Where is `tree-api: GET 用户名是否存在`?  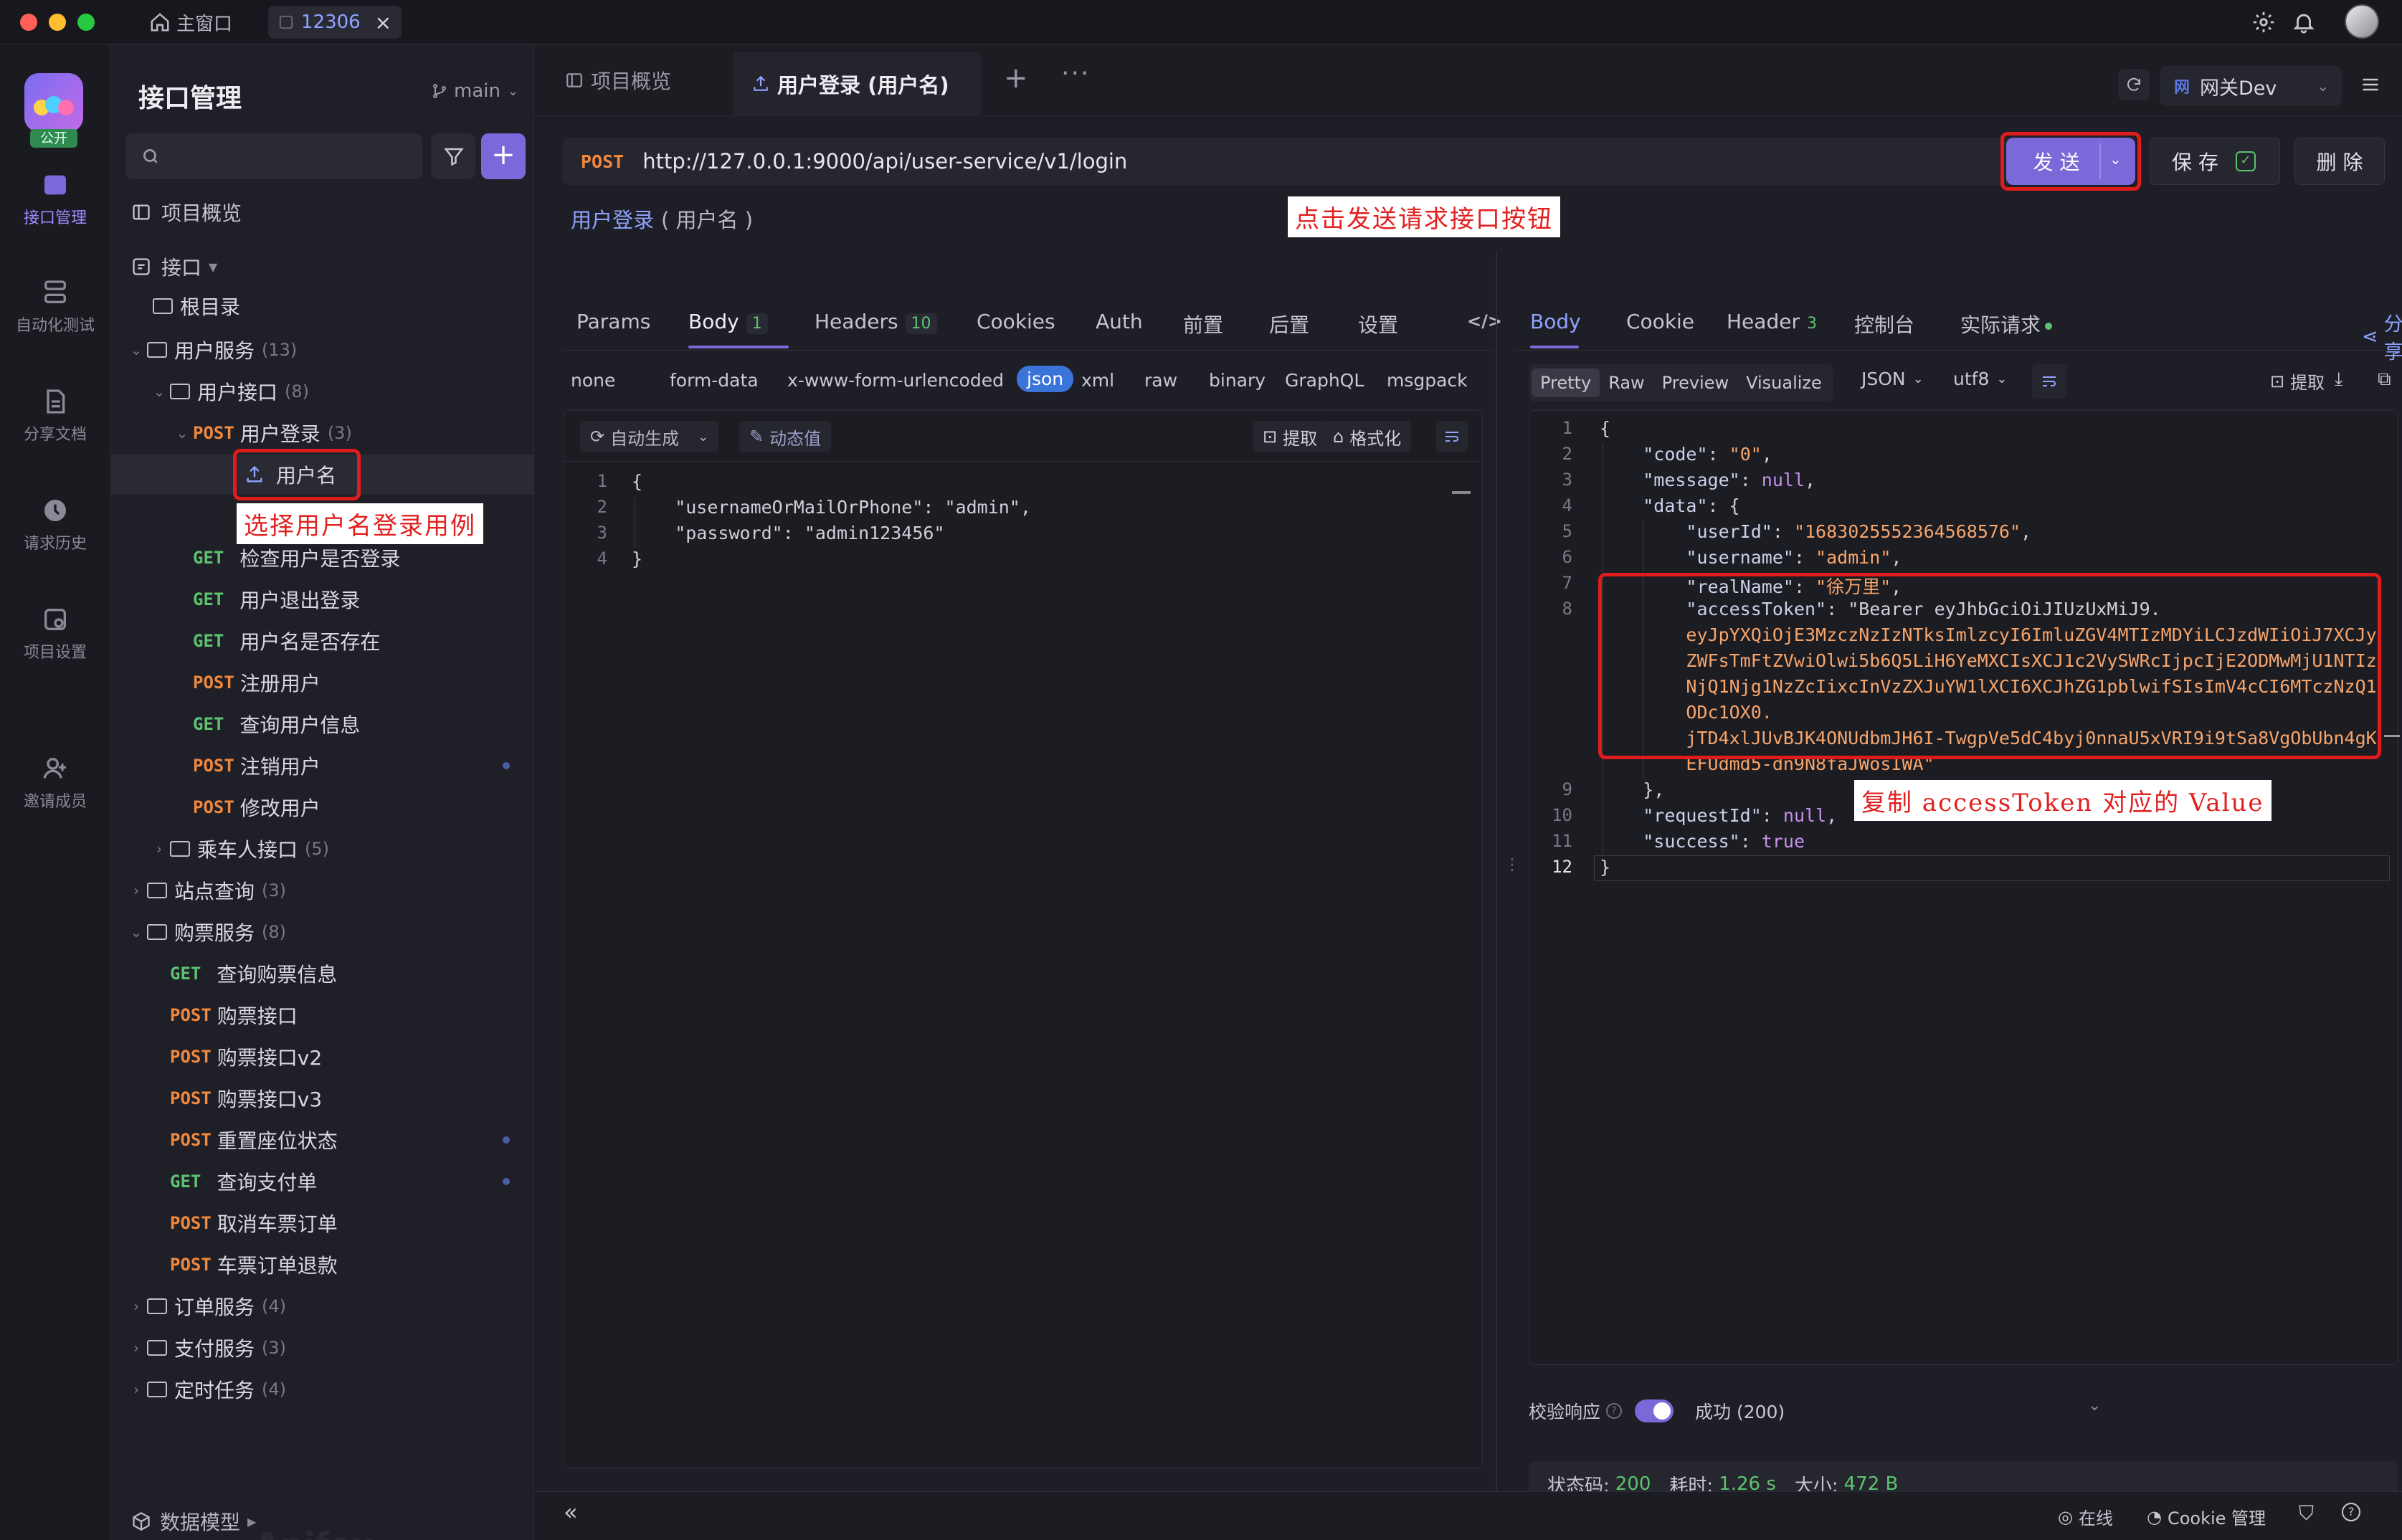 tree-api: GET 用户名是否存在 is located at coordinates (275, 641).